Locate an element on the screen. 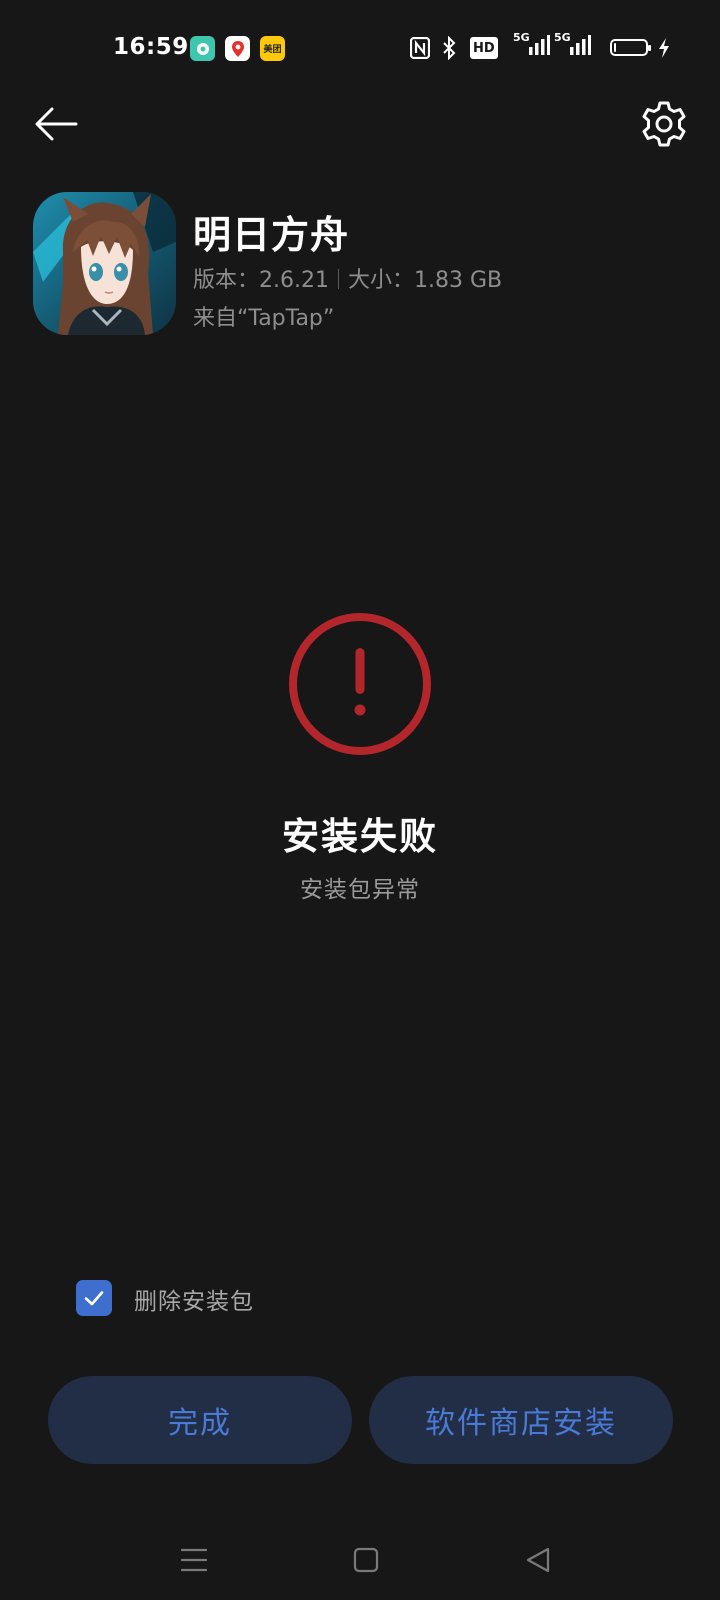  app-name: 明日方舟 is located at coordinates (271, 235).